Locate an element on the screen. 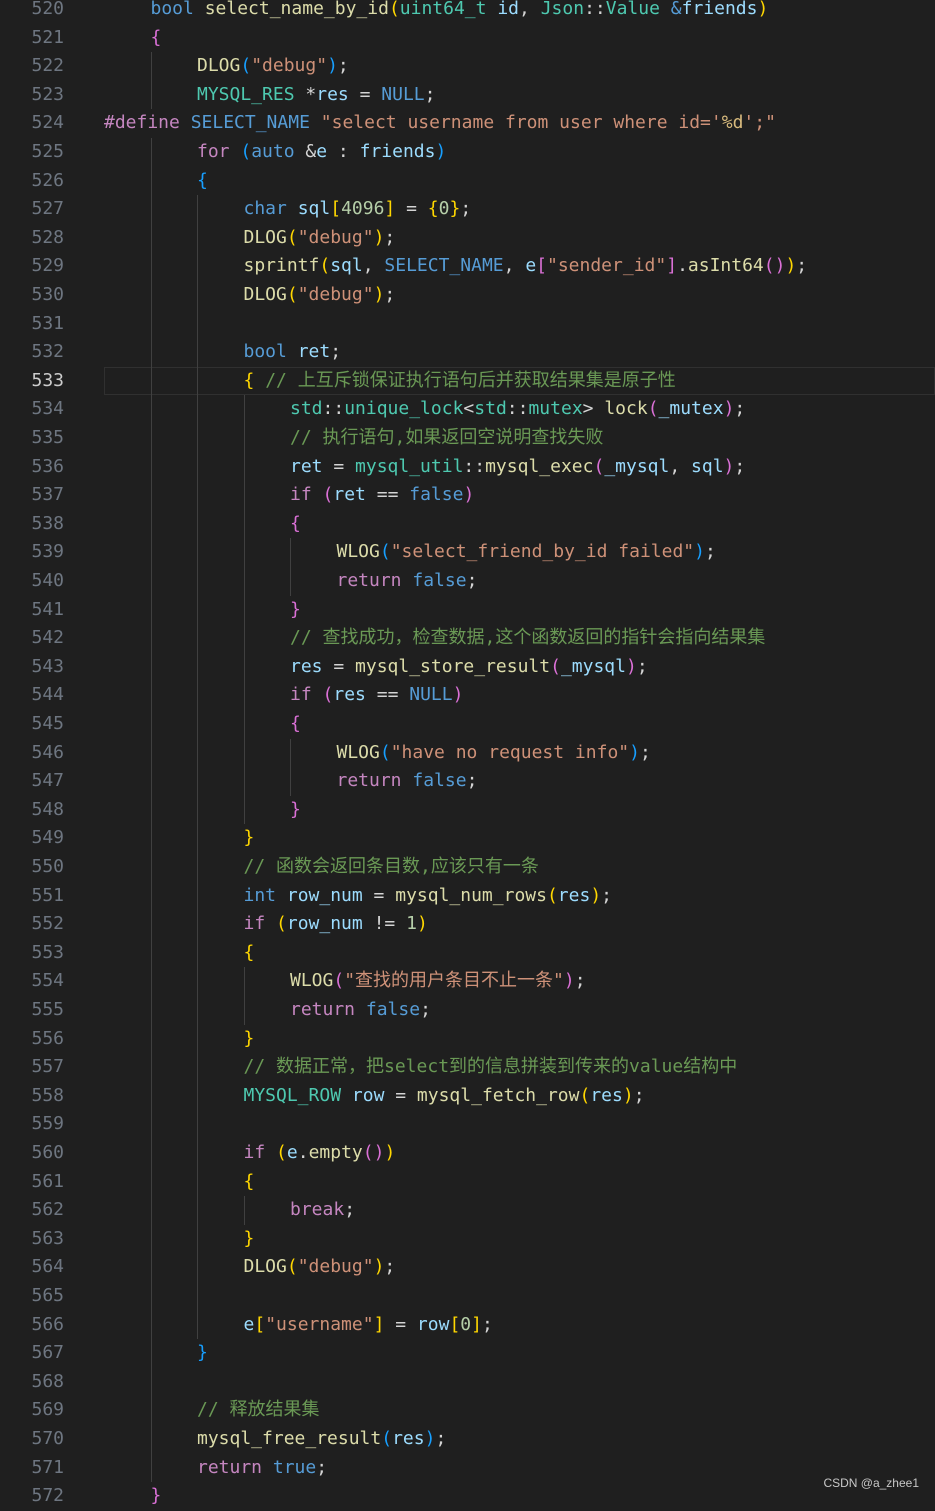 The width and height of the screenshot is (935, 1511). code-token: unique_lock is located at coordinates (403, 408).